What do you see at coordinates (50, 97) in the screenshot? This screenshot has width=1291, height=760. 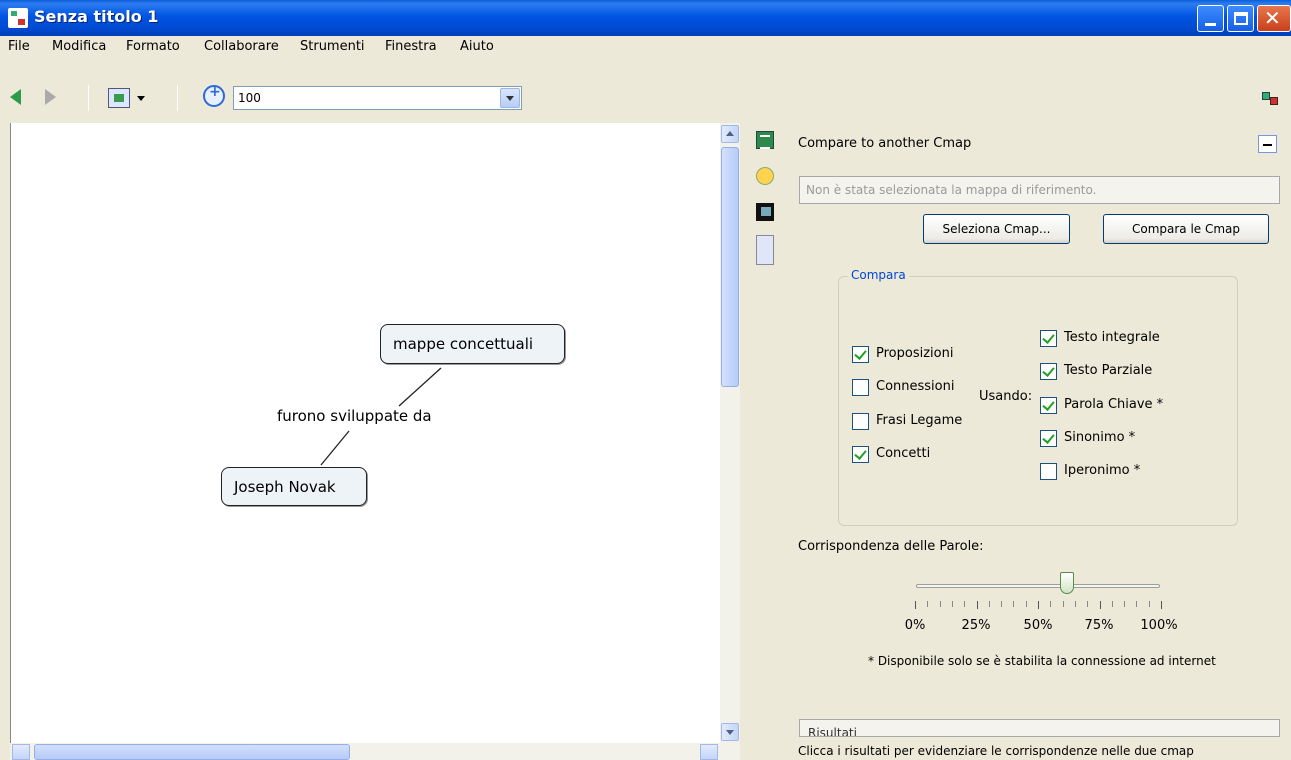 I see `forward-arrow-icon` at bounding box center [50, 97].